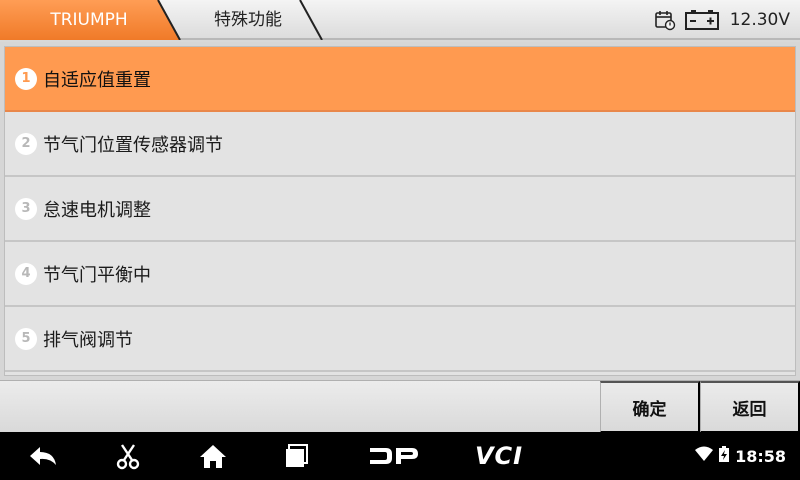 This screenshot has height=480, width=800. Describe the element at coordinates (393, 456) in the screenshot. I see `dp-logo-icon: DP` at that location.